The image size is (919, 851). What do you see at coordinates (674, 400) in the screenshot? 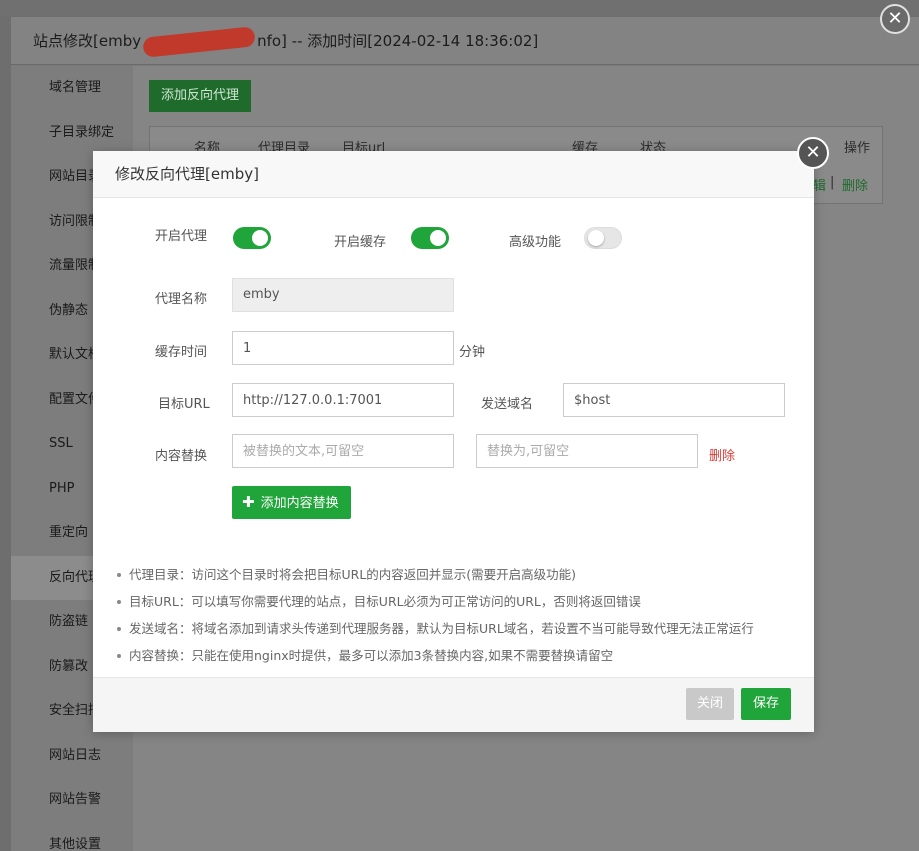
I see `send-domain-input` at bounding box center [674, 400].